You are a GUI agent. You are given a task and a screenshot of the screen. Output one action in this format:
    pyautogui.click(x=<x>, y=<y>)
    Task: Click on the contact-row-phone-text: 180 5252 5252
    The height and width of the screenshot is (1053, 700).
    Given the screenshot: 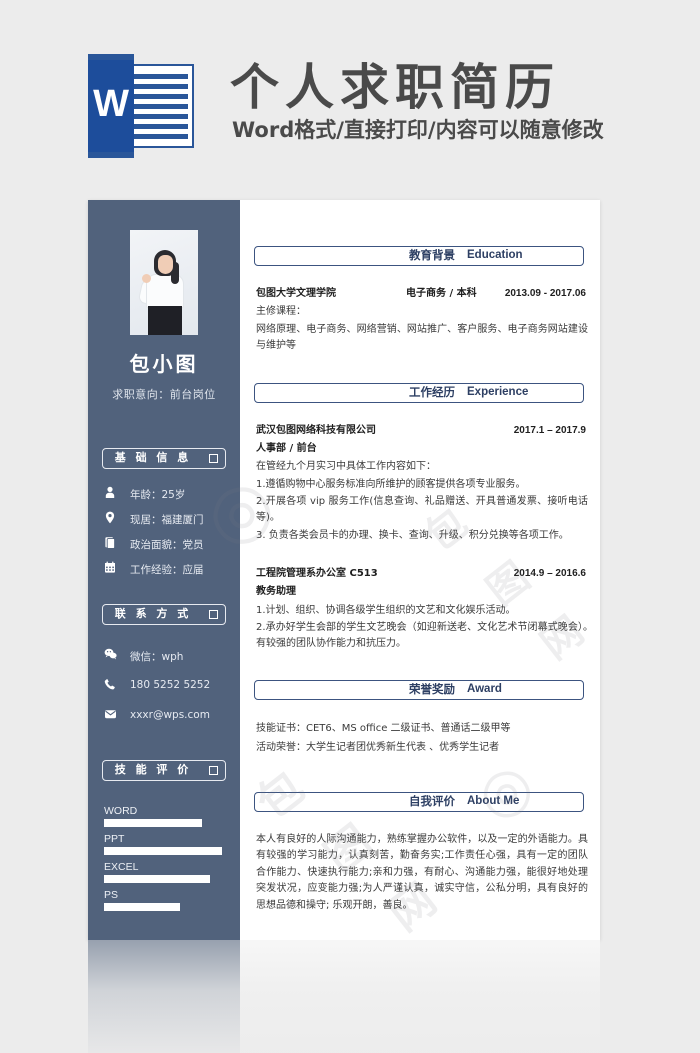 What is the action you would take?
    pyautogui.click(x=170, y=685)
    